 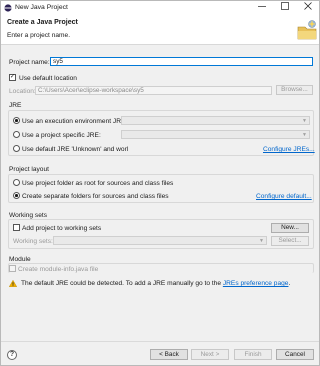 I want to click on warning-icon, so click(x=13, y=283).